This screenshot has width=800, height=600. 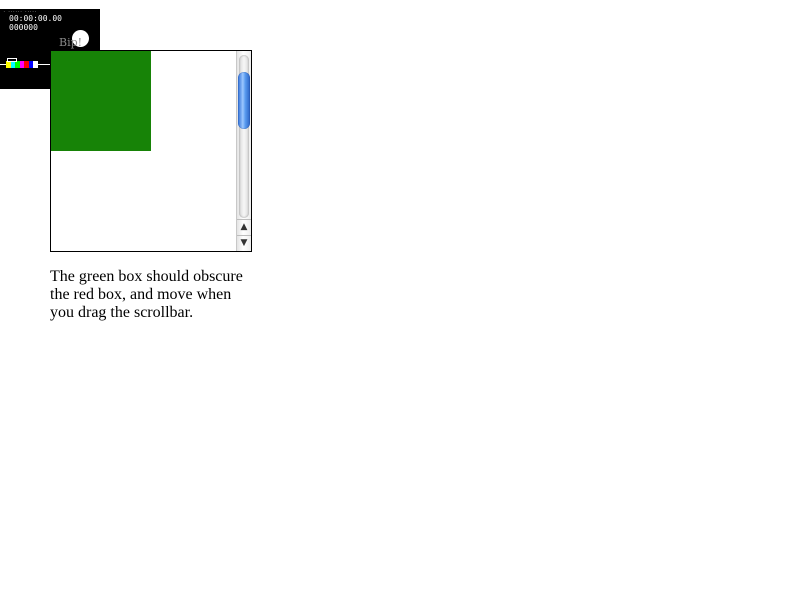 I want to click on video-timecode: 00:00:00.00 000000, so click(x=35, y=23).